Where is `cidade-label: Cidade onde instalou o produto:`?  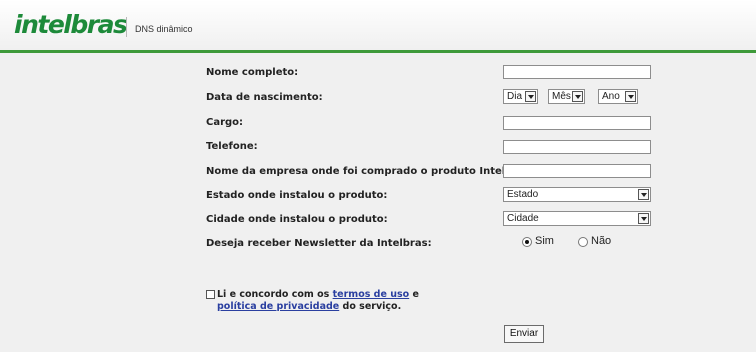
cidade-label: Cidade onde instalou o produto: is located at coordinates (297, 219).